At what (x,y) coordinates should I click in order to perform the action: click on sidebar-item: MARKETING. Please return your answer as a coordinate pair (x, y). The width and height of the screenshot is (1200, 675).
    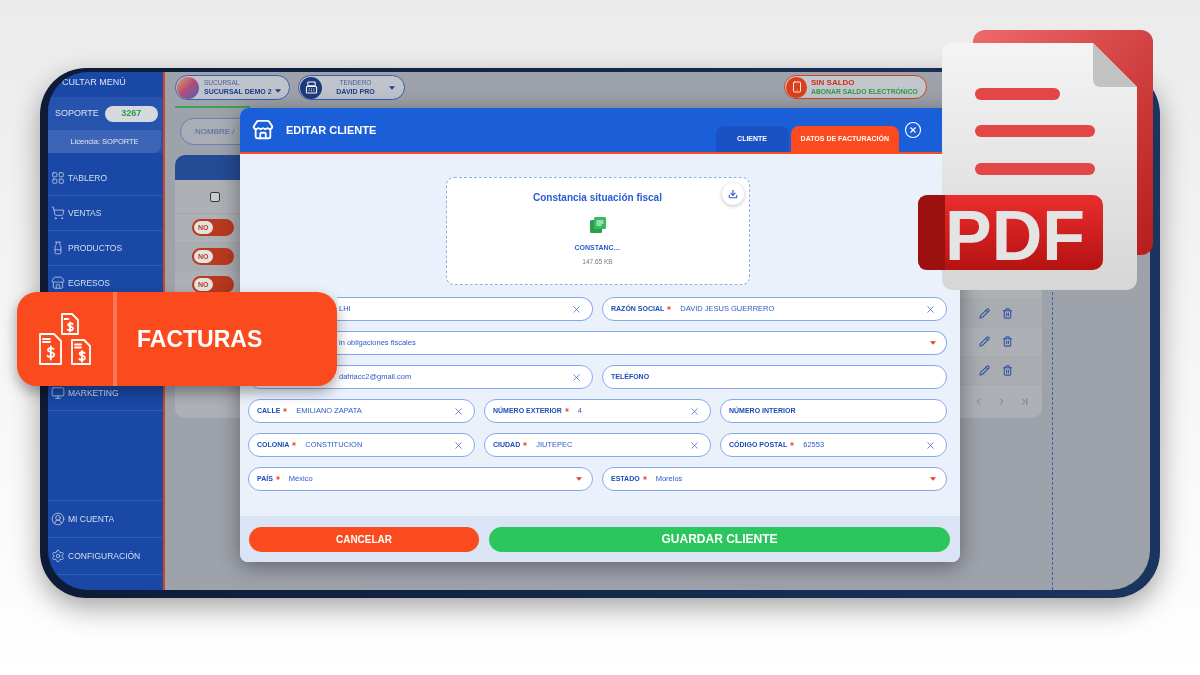
    Looking at the image, I should click on (85, 393).